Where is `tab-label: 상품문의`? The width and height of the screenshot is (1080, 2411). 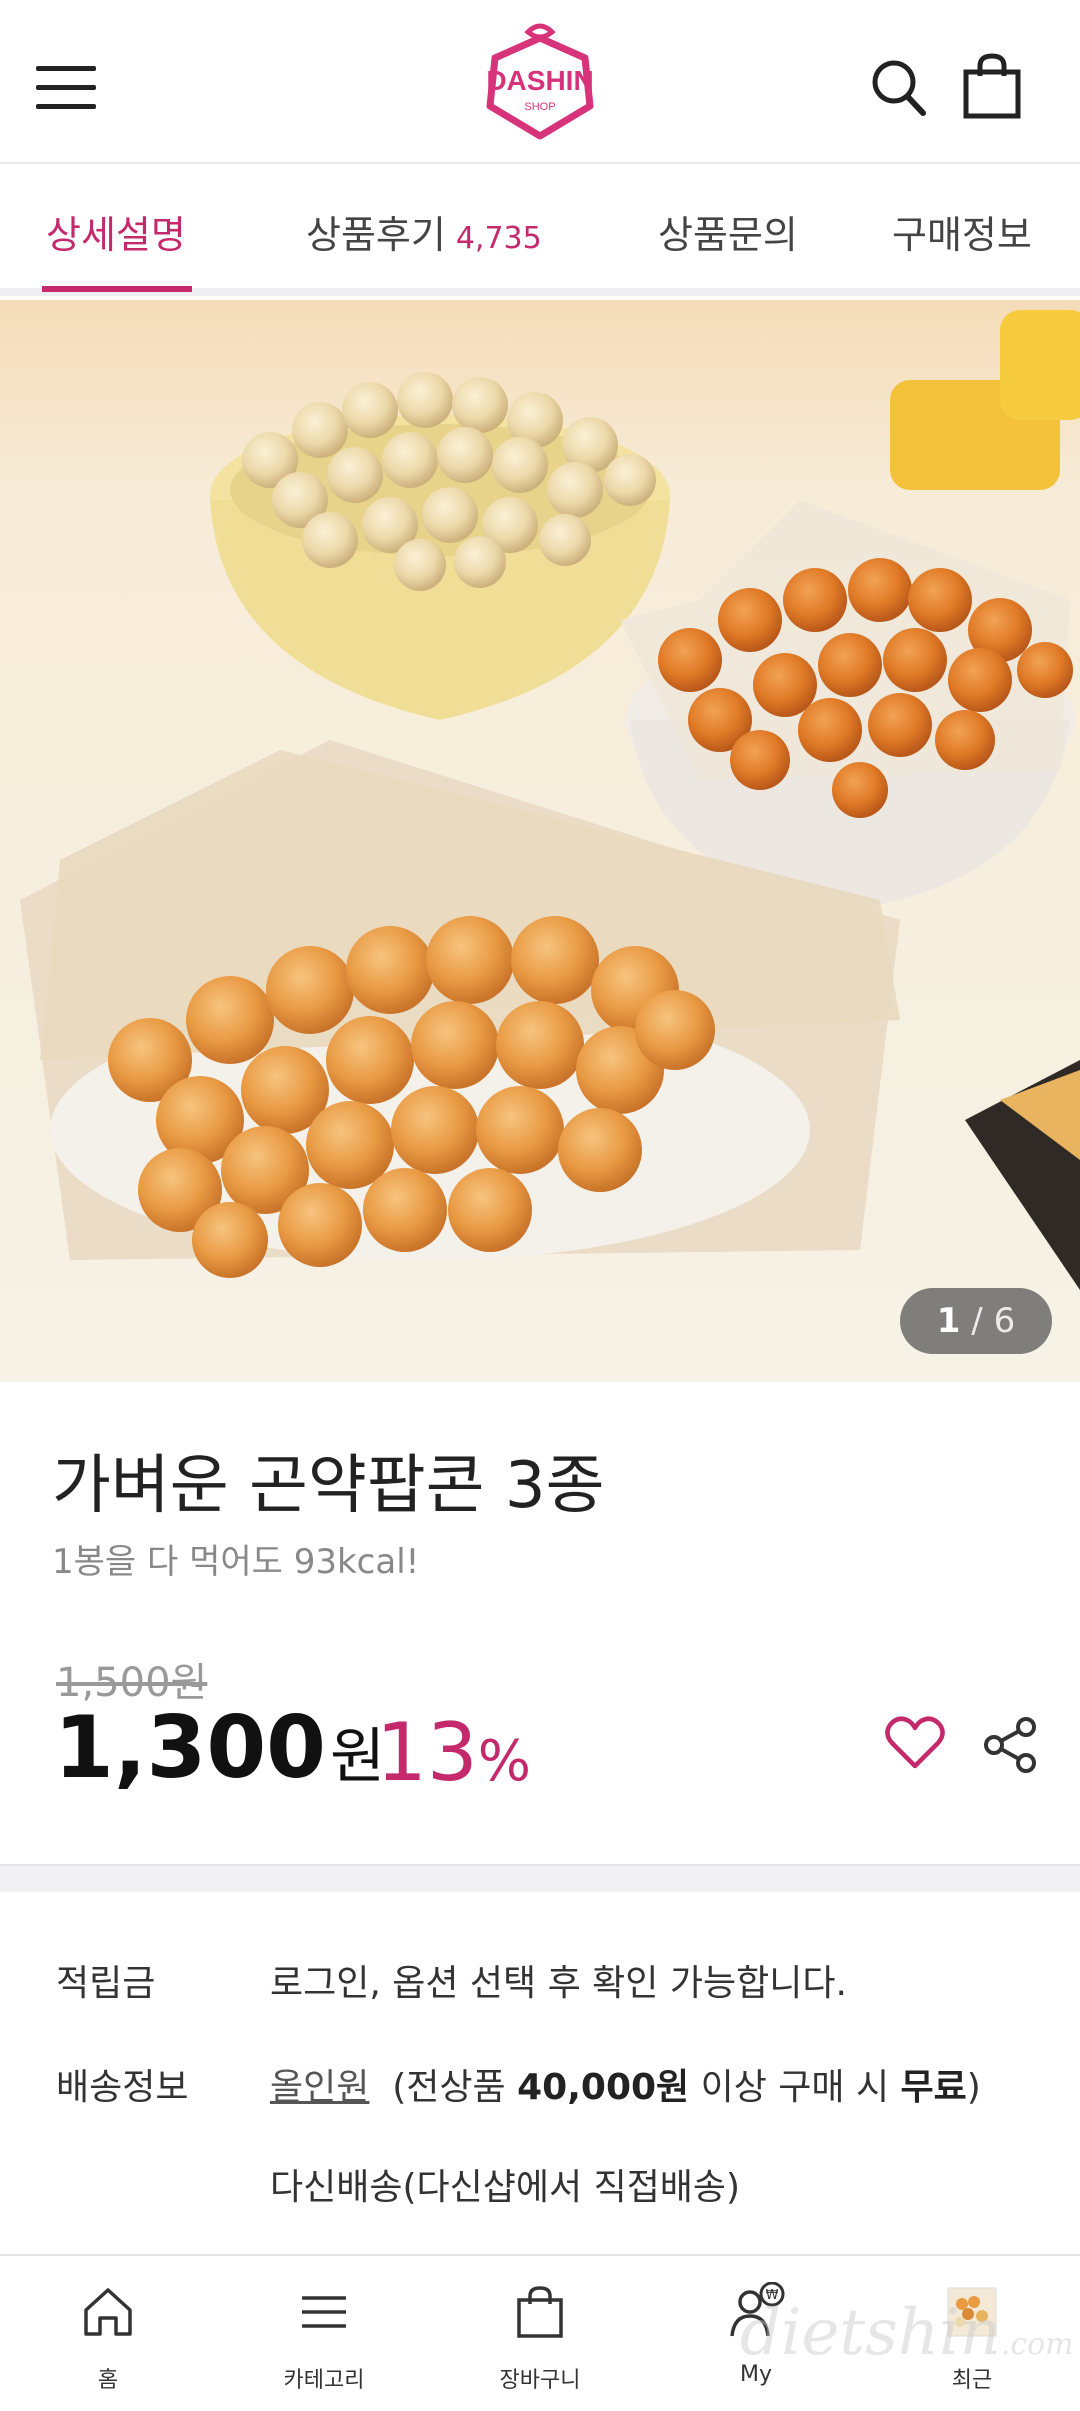 tab-label: 상품문의 is located at coordinates (728, 235).